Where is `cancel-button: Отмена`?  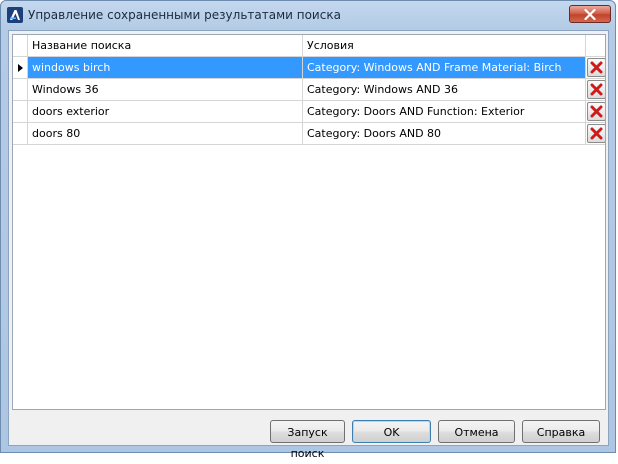 cancel-button: Отмена is located at coordinates (476, 431).